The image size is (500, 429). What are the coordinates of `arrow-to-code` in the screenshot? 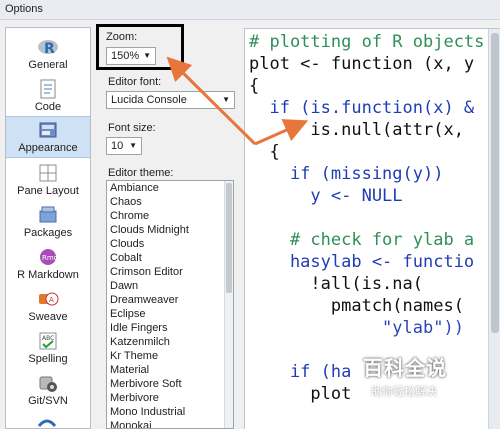 It's located at (281, 132).